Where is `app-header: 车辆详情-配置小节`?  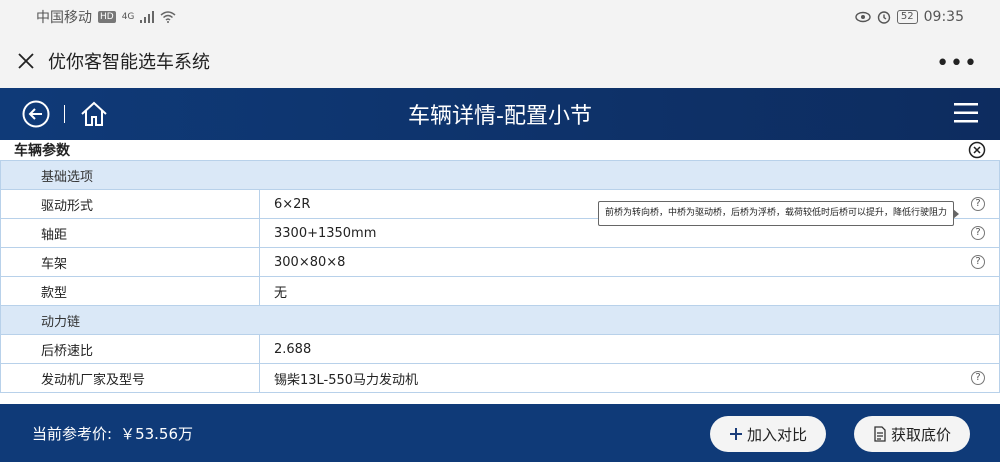 app-header: 车辆详情-配置小节 is located at coordinates (500, 114).